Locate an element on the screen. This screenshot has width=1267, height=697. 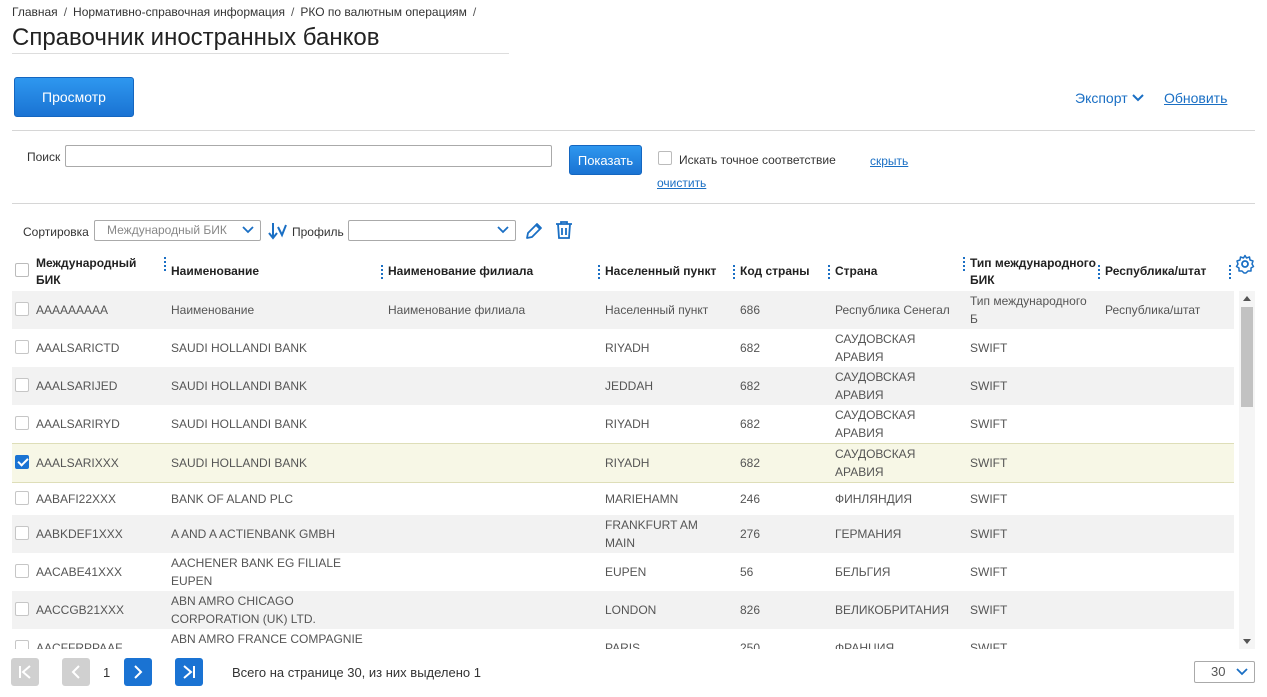
show-button: Показать is located at coordinates (605, 160).